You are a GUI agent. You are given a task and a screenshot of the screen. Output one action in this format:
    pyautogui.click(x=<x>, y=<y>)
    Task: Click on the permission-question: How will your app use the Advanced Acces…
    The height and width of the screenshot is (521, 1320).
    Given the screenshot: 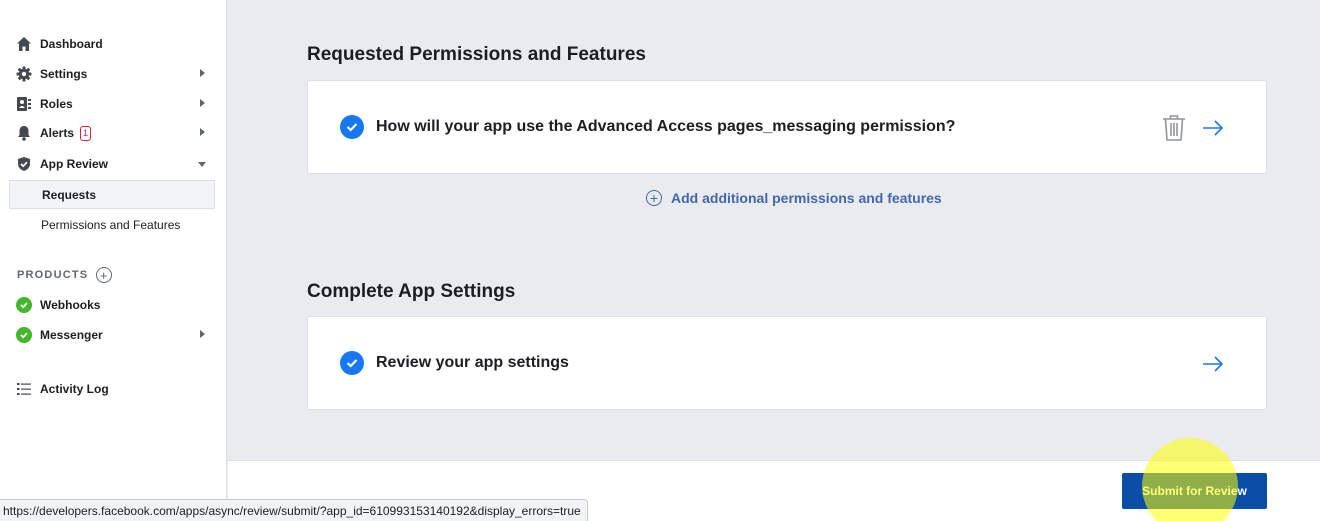 What is the action you would take?
    pyautogui.click(x=666, y=126)
    